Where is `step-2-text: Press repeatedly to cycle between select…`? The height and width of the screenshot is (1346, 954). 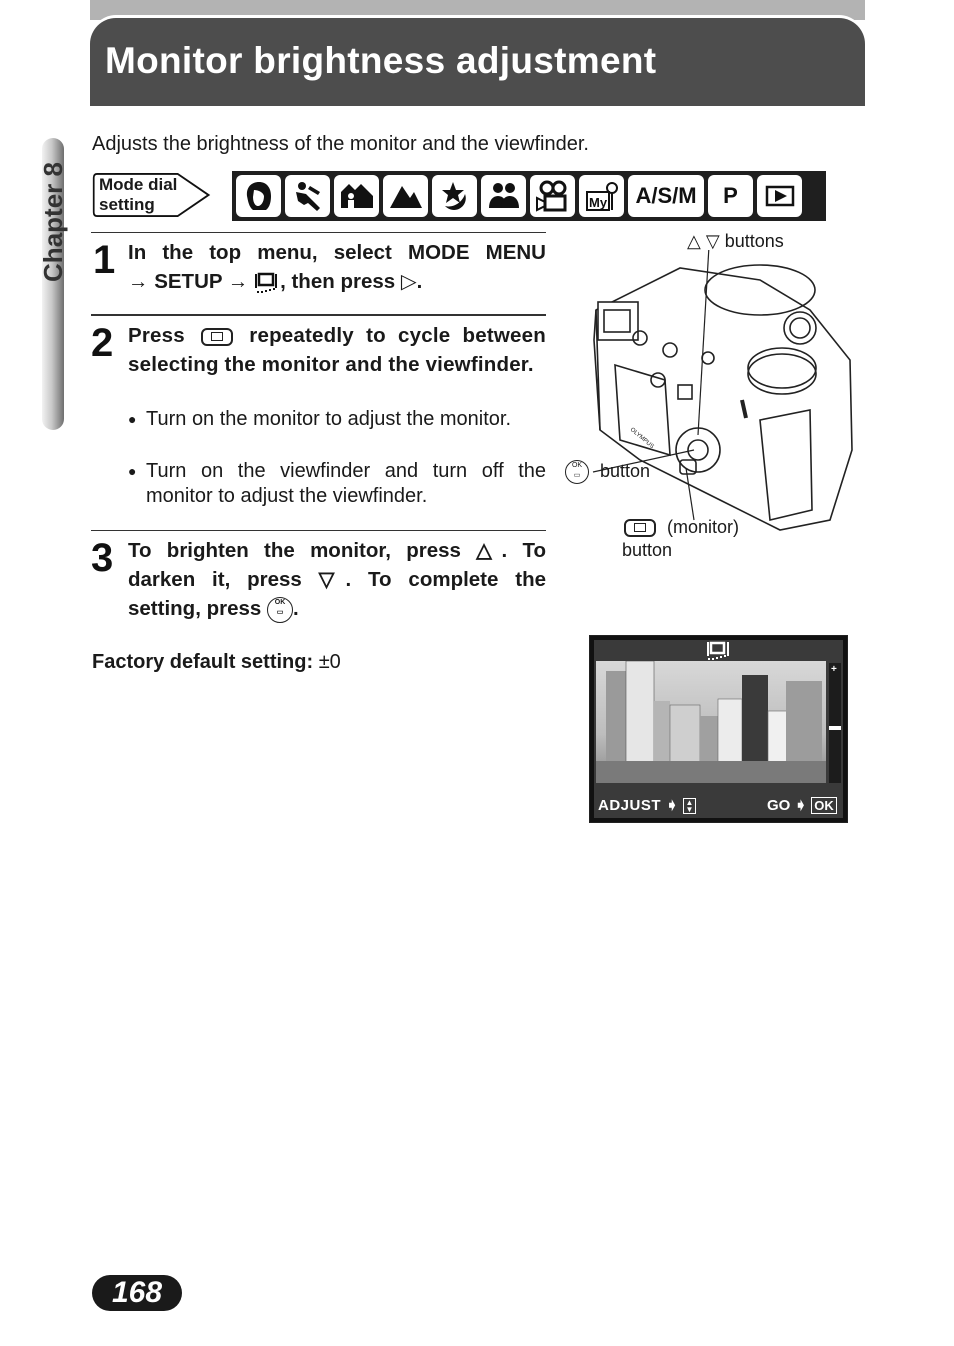
step-2-text: Press repeatedly to cycle between select… is located at coordinates (337, 350).